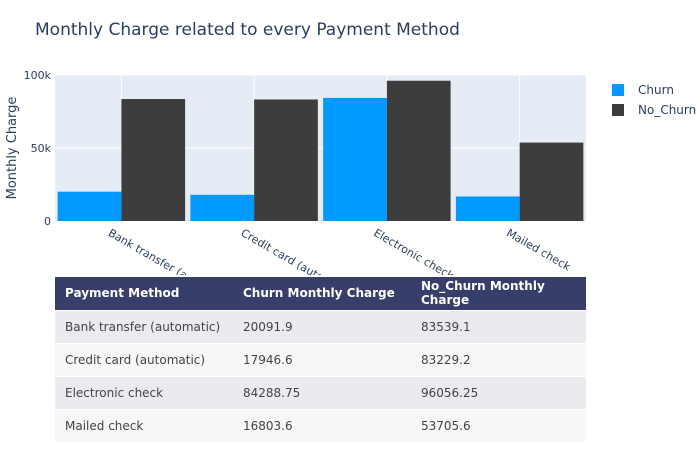  I want to click on table-cell: 16803.6, so click(322, 425).